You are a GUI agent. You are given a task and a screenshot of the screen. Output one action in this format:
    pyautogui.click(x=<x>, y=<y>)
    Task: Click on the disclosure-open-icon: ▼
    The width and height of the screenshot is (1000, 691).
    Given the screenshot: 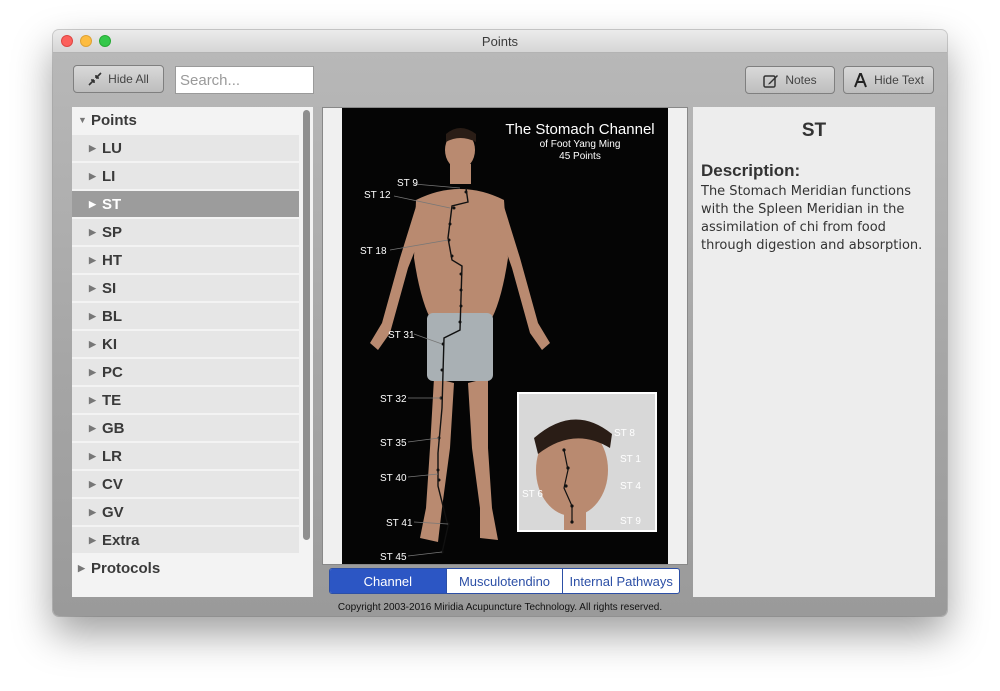 What is the action you would take?
    pyautogui.click(x=82, y=120)
    